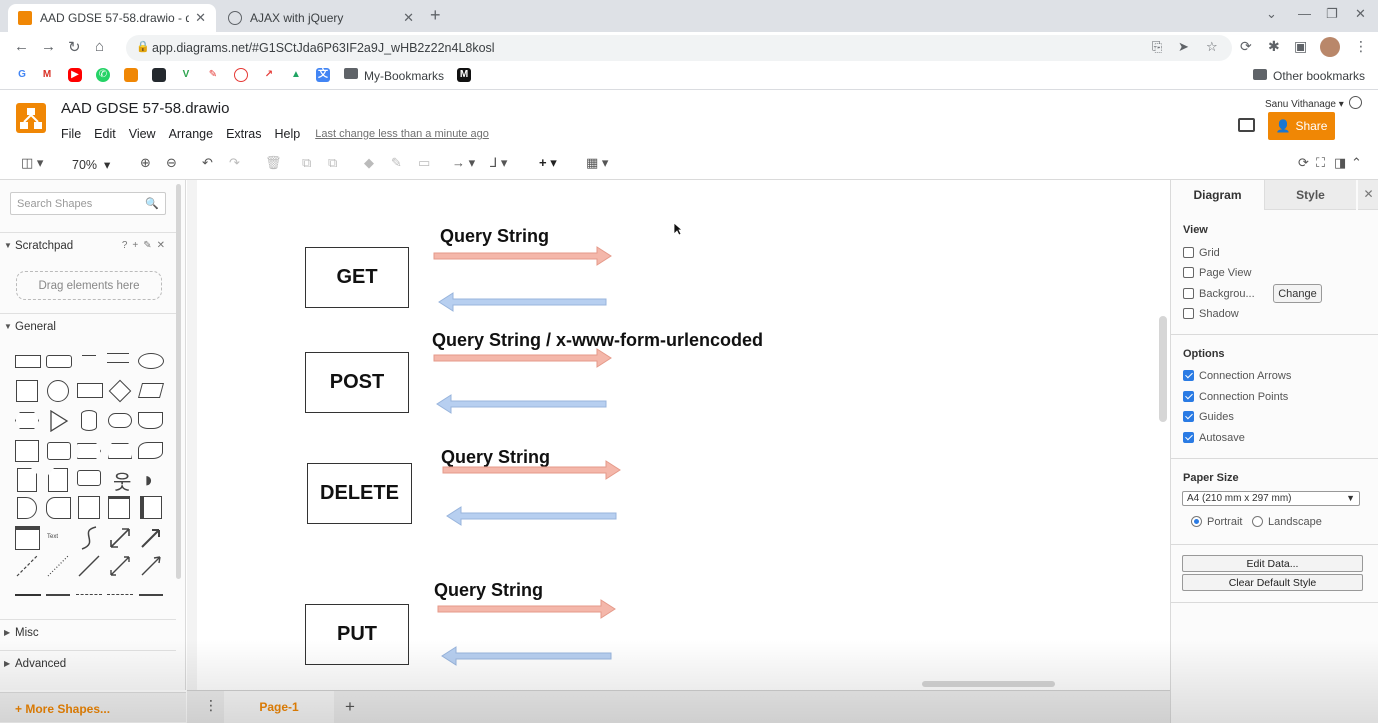 The height and width of the screenshot is (723, 1378). Describe the element at coordinates (120, 391) in the screenshot. I see `shape-diamond` at that location.